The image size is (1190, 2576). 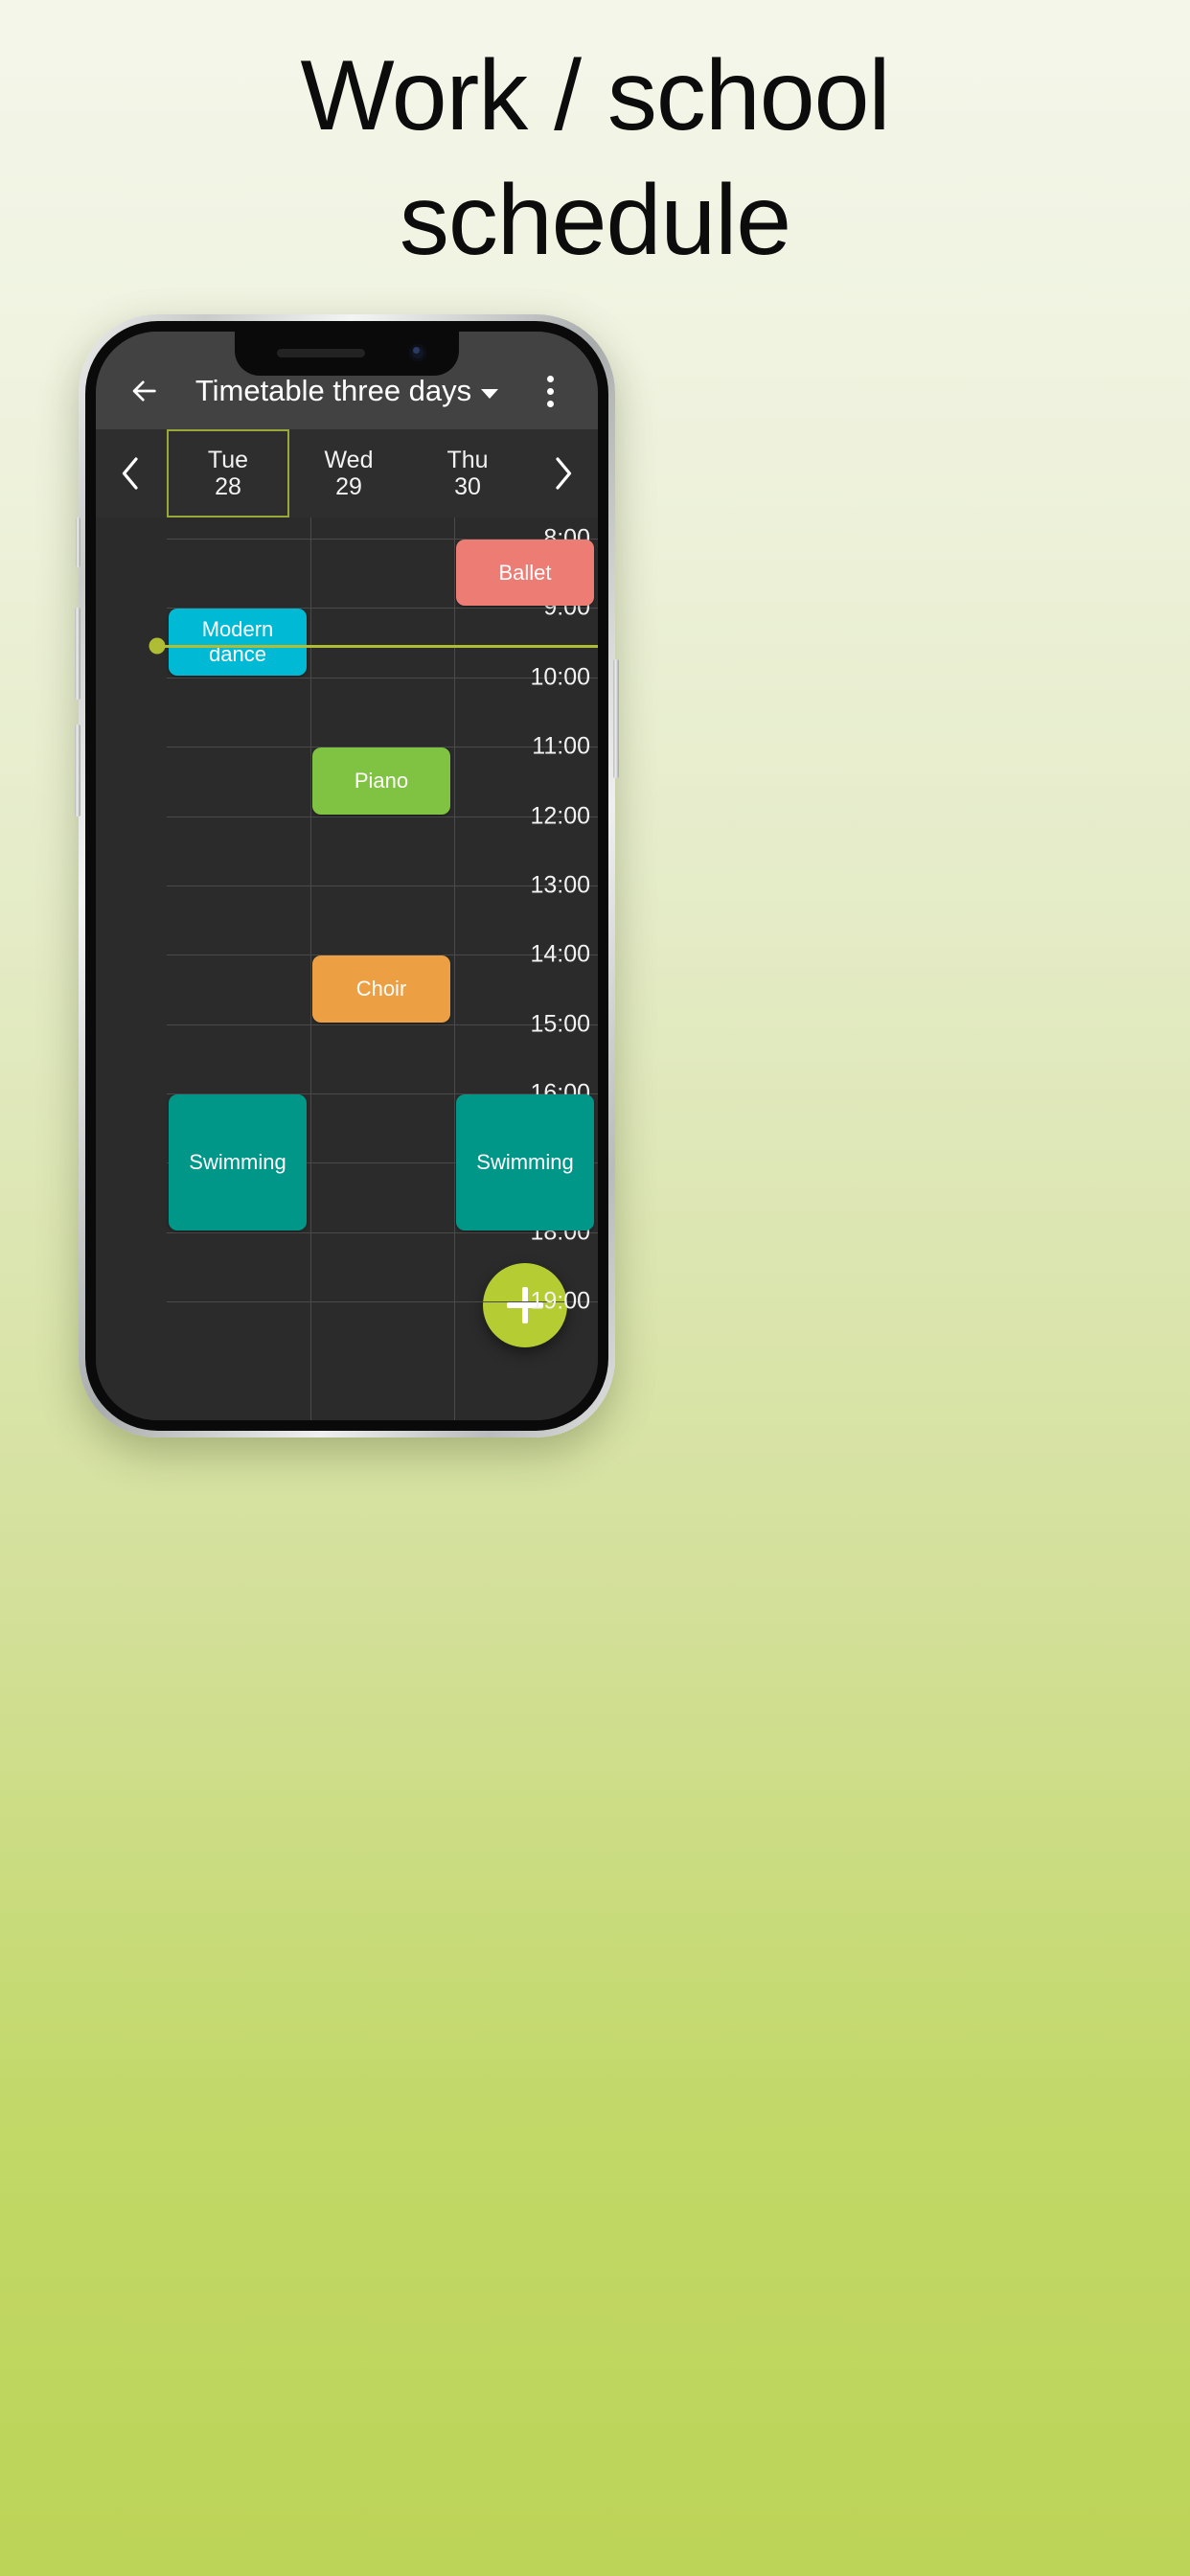 I want to click on hour-label: 12:00, so click(x=560, y=816).